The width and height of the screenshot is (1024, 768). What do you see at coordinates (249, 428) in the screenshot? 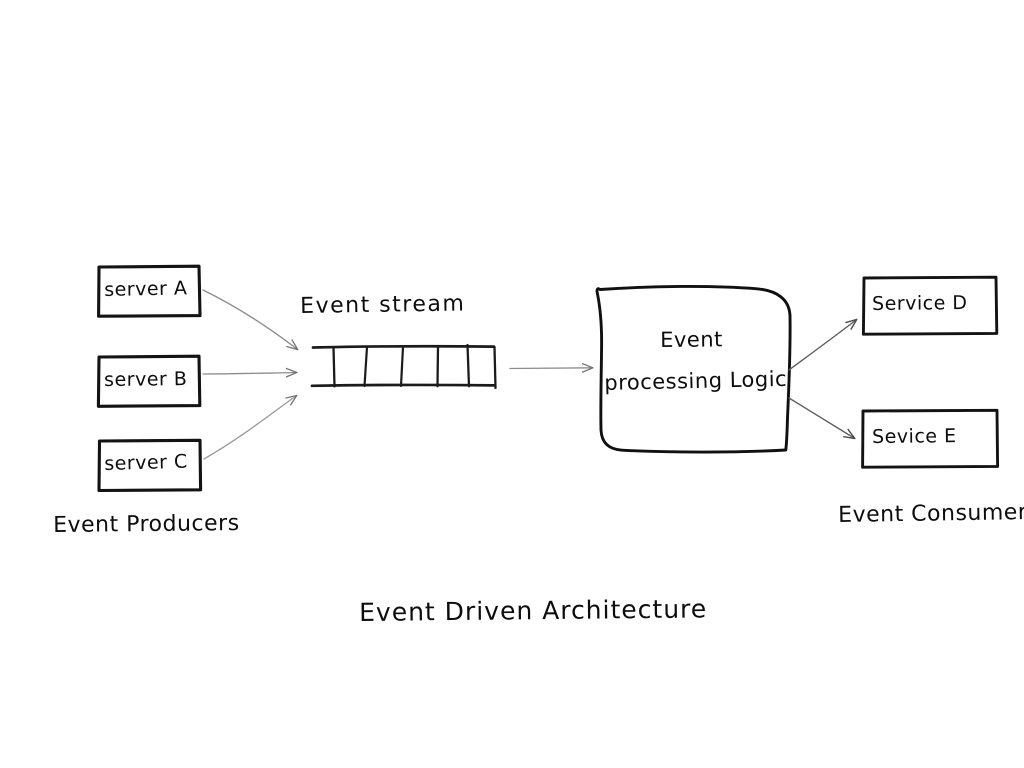
I see `arrow-server-c-to-stream` at bounding box center [249, 428].